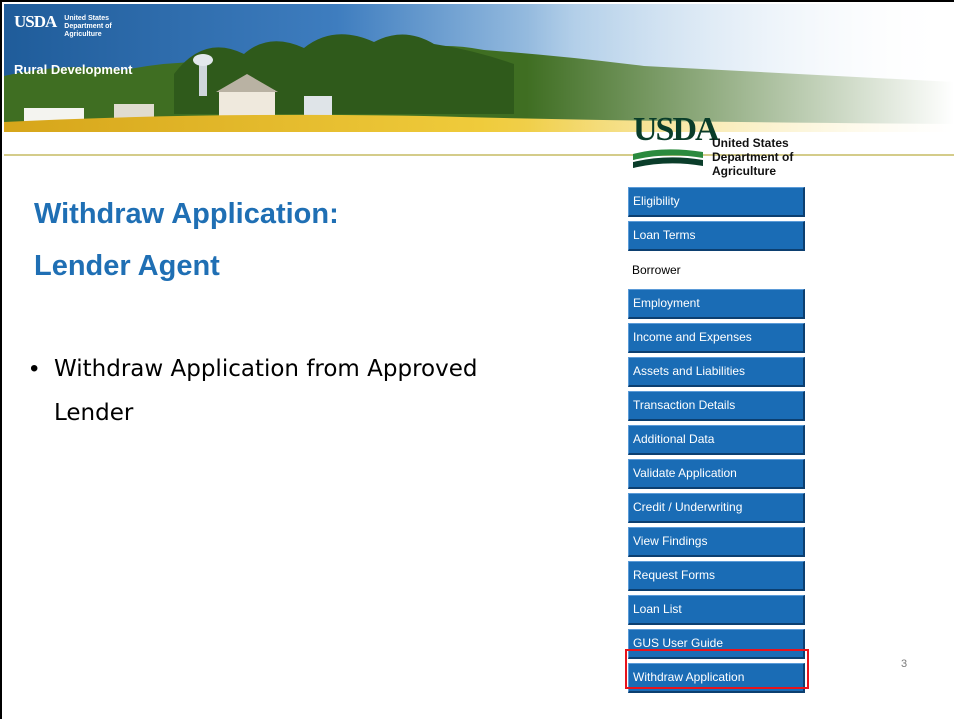 The width and height of the screenshot is (956, 721). What do you see at coordinates (716, 202) in the screenshot?
I see `nav-eligibility-button: Eligibility` at bounding box center [716, 202].